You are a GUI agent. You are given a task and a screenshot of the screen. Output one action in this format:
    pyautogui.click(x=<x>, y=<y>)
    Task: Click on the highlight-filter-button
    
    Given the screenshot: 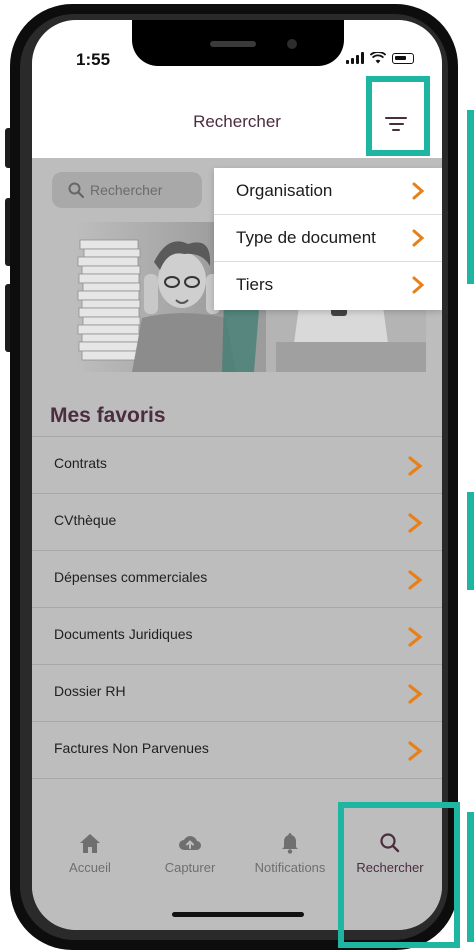 What is the action you would take?
    pyautogui.click(x=398, y=116)
    